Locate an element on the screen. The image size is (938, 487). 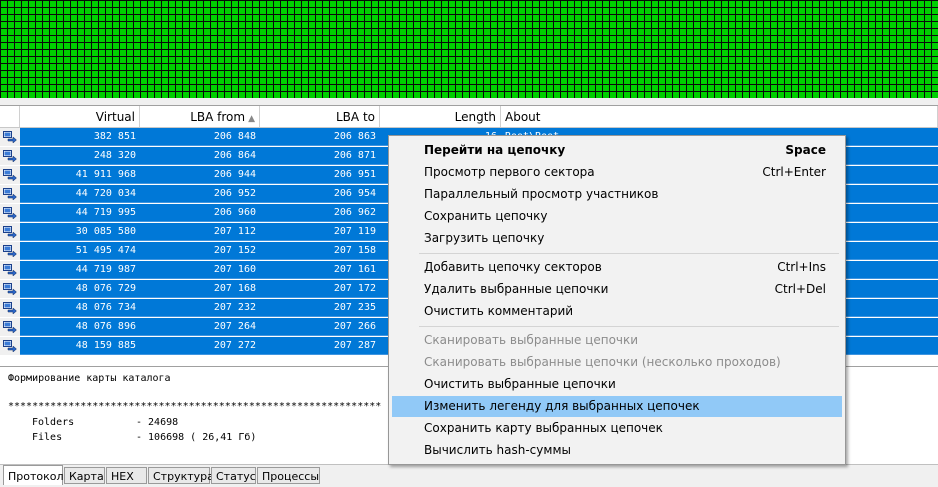
column-header-length: Length is located at coordinates (440, 116).